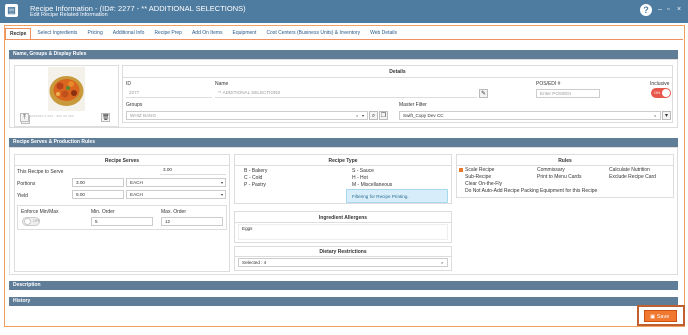 Image resolution: width=688 pixels, height=335 pixels. I want to click on dietary-title: Dietary Restrictions, so click(343, 252).